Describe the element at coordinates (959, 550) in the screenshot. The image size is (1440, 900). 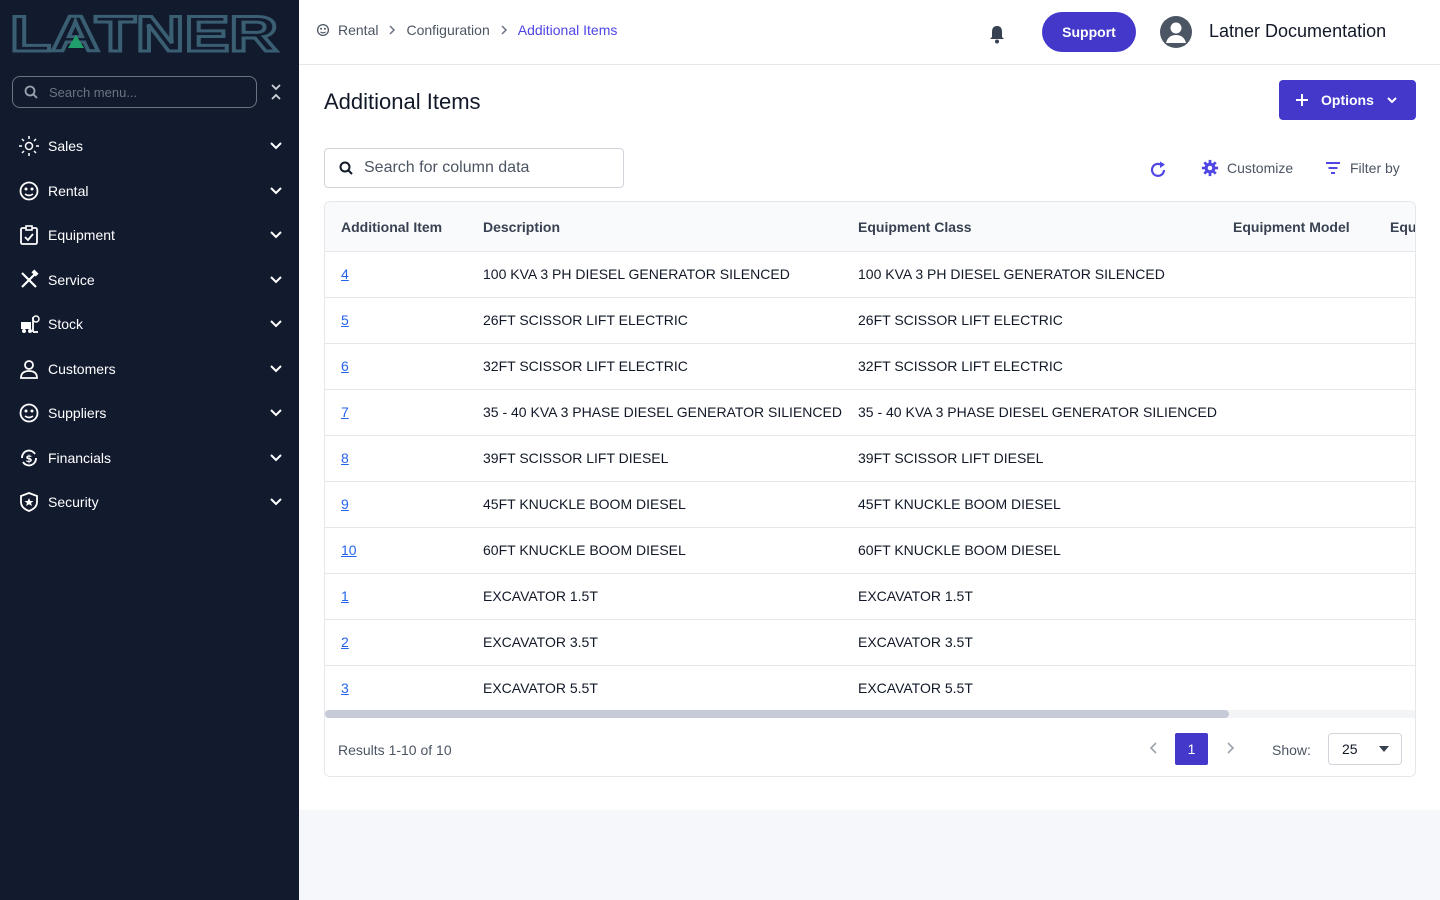
I see `class-cell: 60FT KNUCKLE BOOM DIESEL` at that location.